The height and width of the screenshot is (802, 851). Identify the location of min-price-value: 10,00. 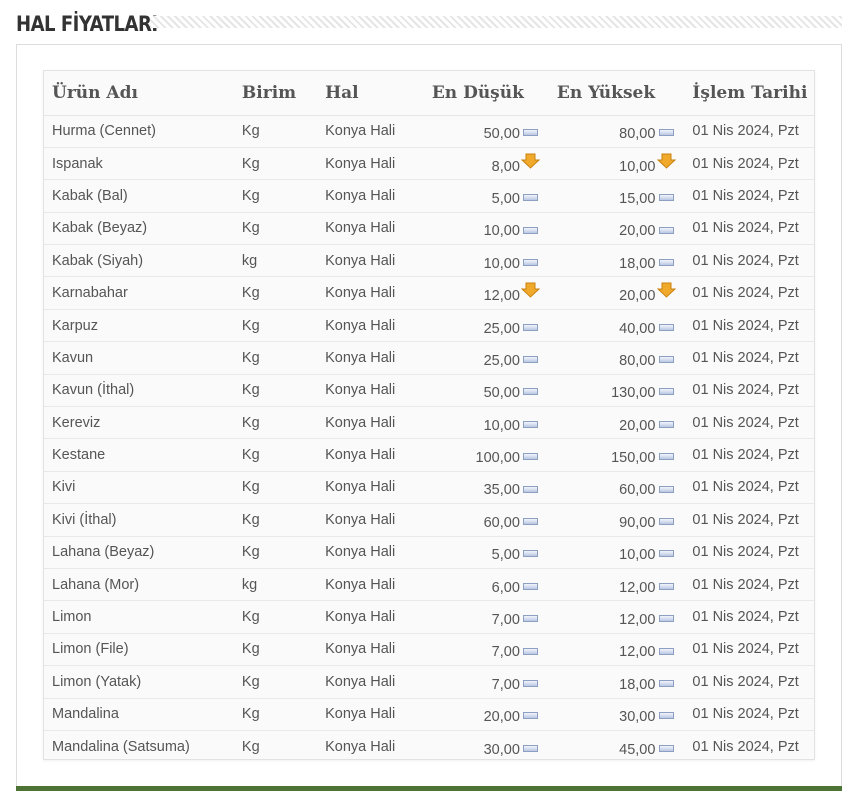
(501, 425).